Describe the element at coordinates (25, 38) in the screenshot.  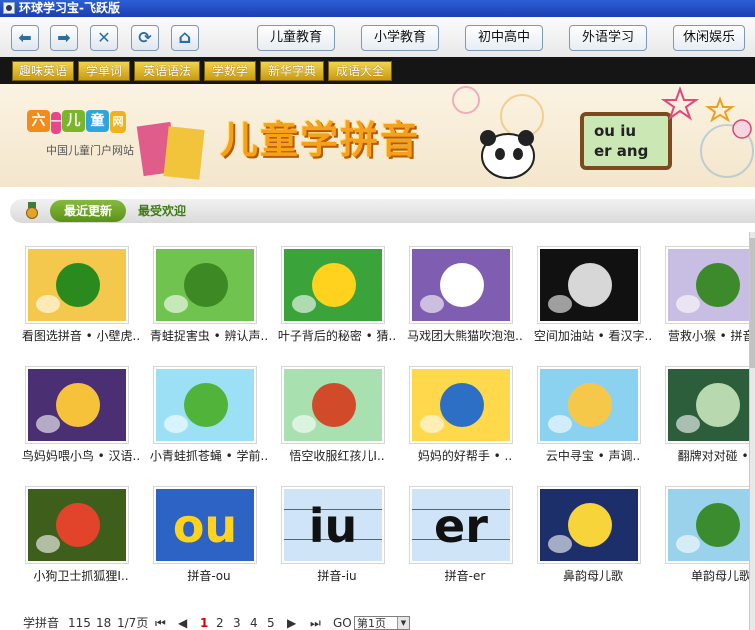
I see `back-button: ⬅` at that location.